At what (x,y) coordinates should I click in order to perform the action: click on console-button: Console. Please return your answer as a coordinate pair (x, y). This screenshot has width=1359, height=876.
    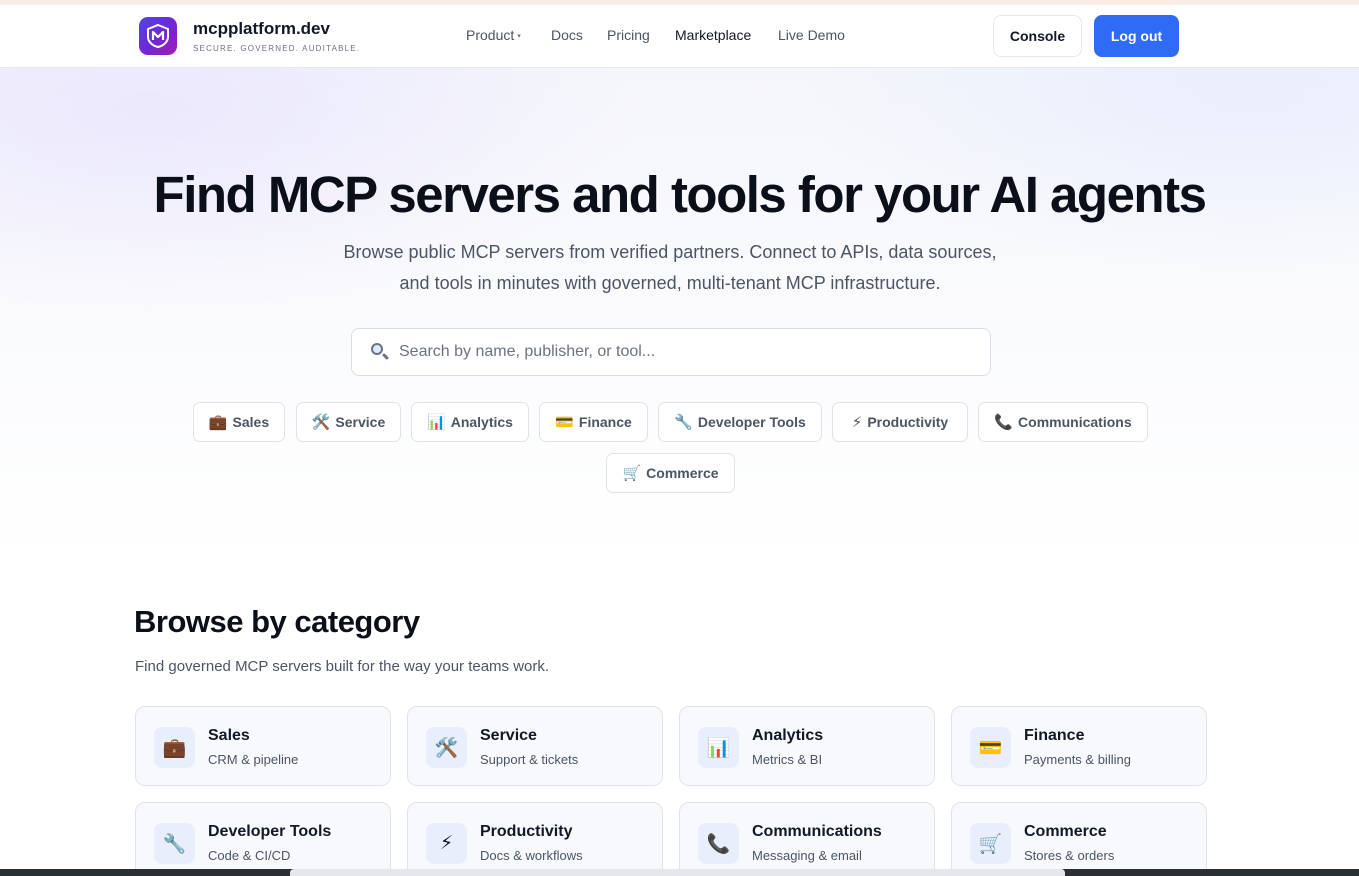
    Looking at the image, I should click on (1037, 36).